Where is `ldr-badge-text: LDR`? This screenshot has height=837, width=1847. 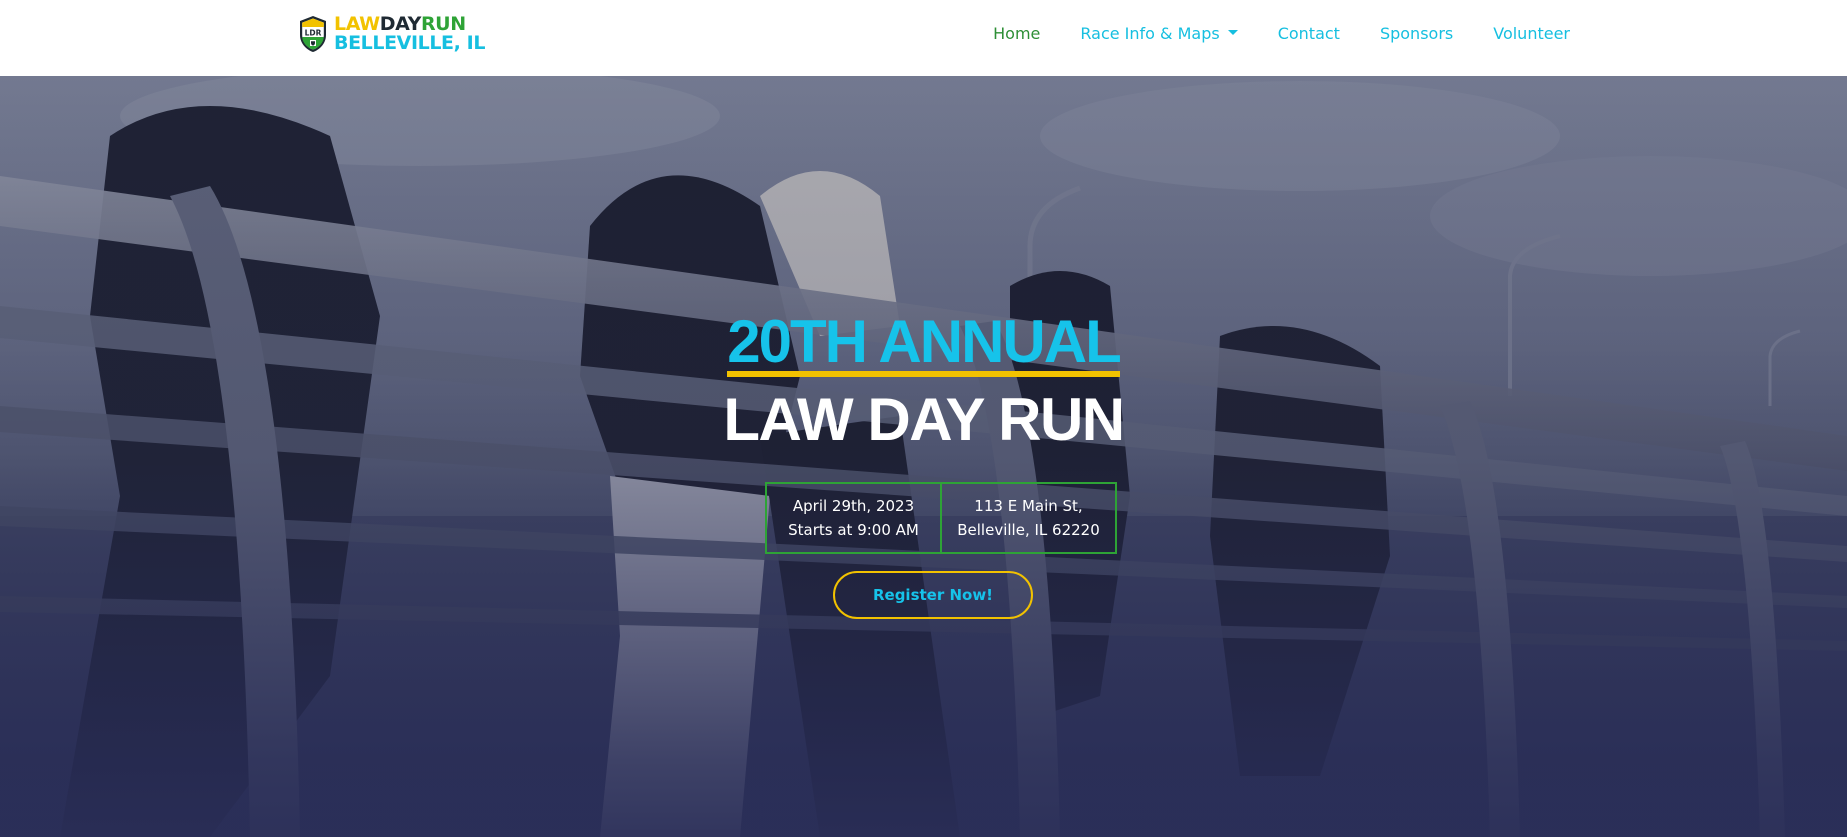
ldr-badge-text: LDR is located at coordinates (313, 33).